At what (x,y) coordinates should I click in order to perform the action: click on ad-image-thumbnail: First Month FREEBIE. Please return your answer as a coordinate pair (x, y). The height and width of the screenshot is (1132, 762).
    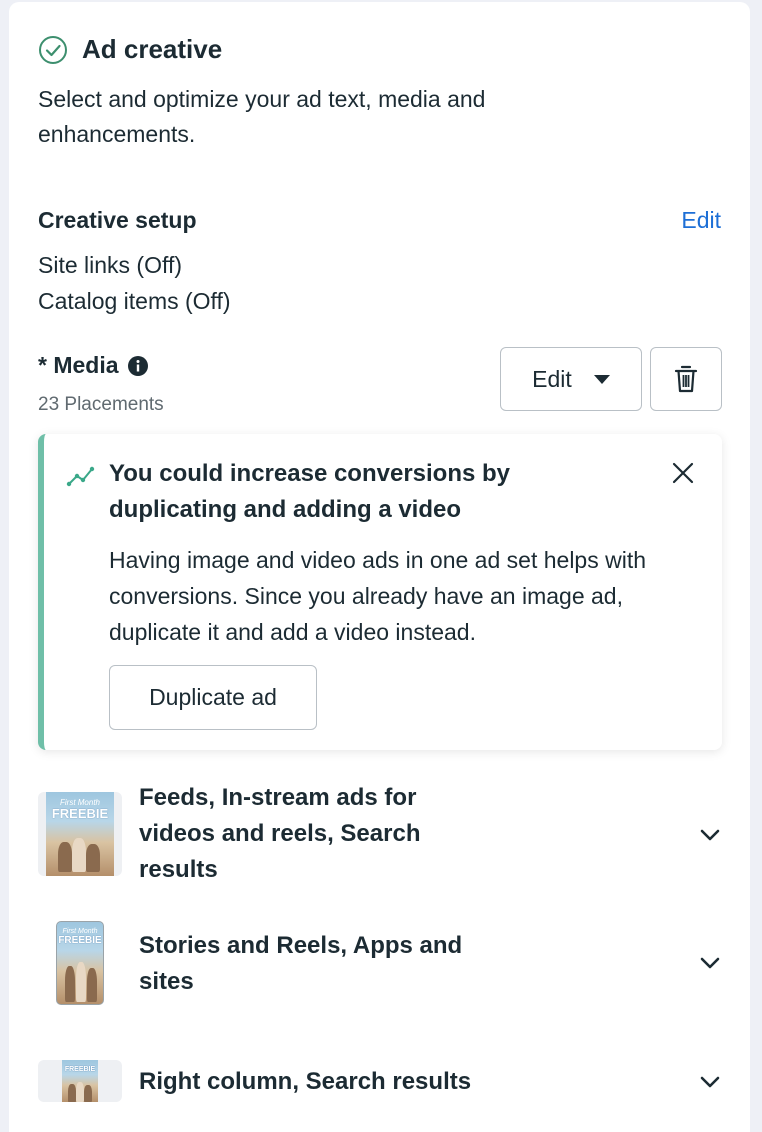
    Looking at the image, I should click on (80, 834).